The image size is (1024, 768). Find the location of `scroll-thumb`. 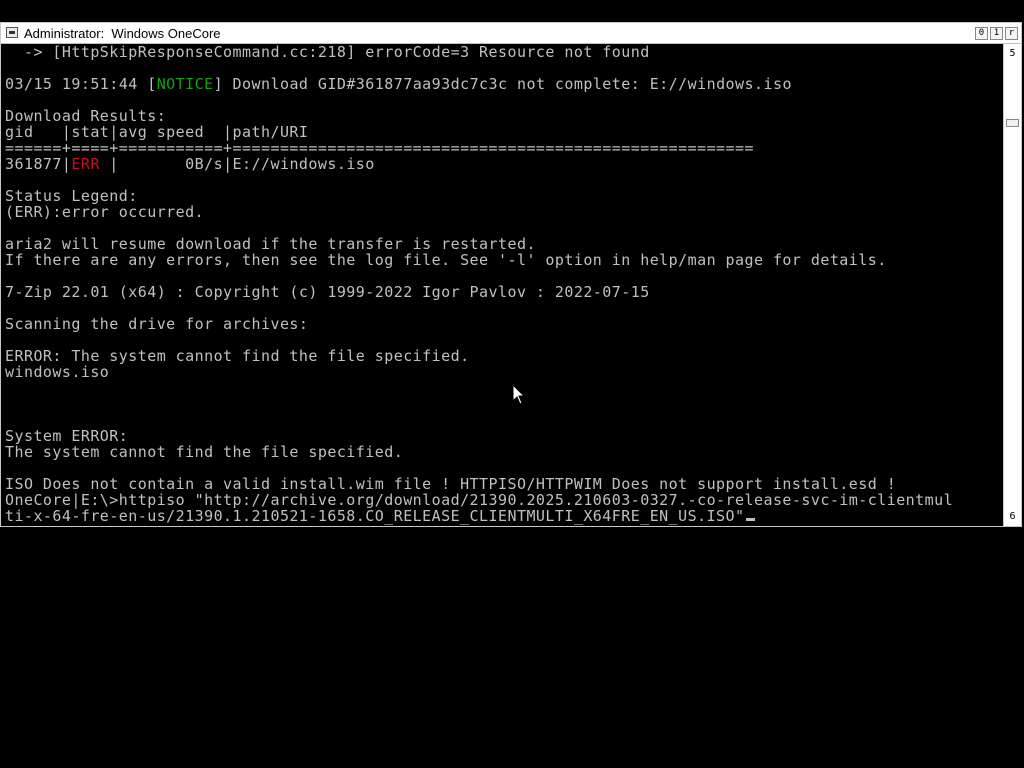

scroll-thumb is located at coordinates (1012, 123).